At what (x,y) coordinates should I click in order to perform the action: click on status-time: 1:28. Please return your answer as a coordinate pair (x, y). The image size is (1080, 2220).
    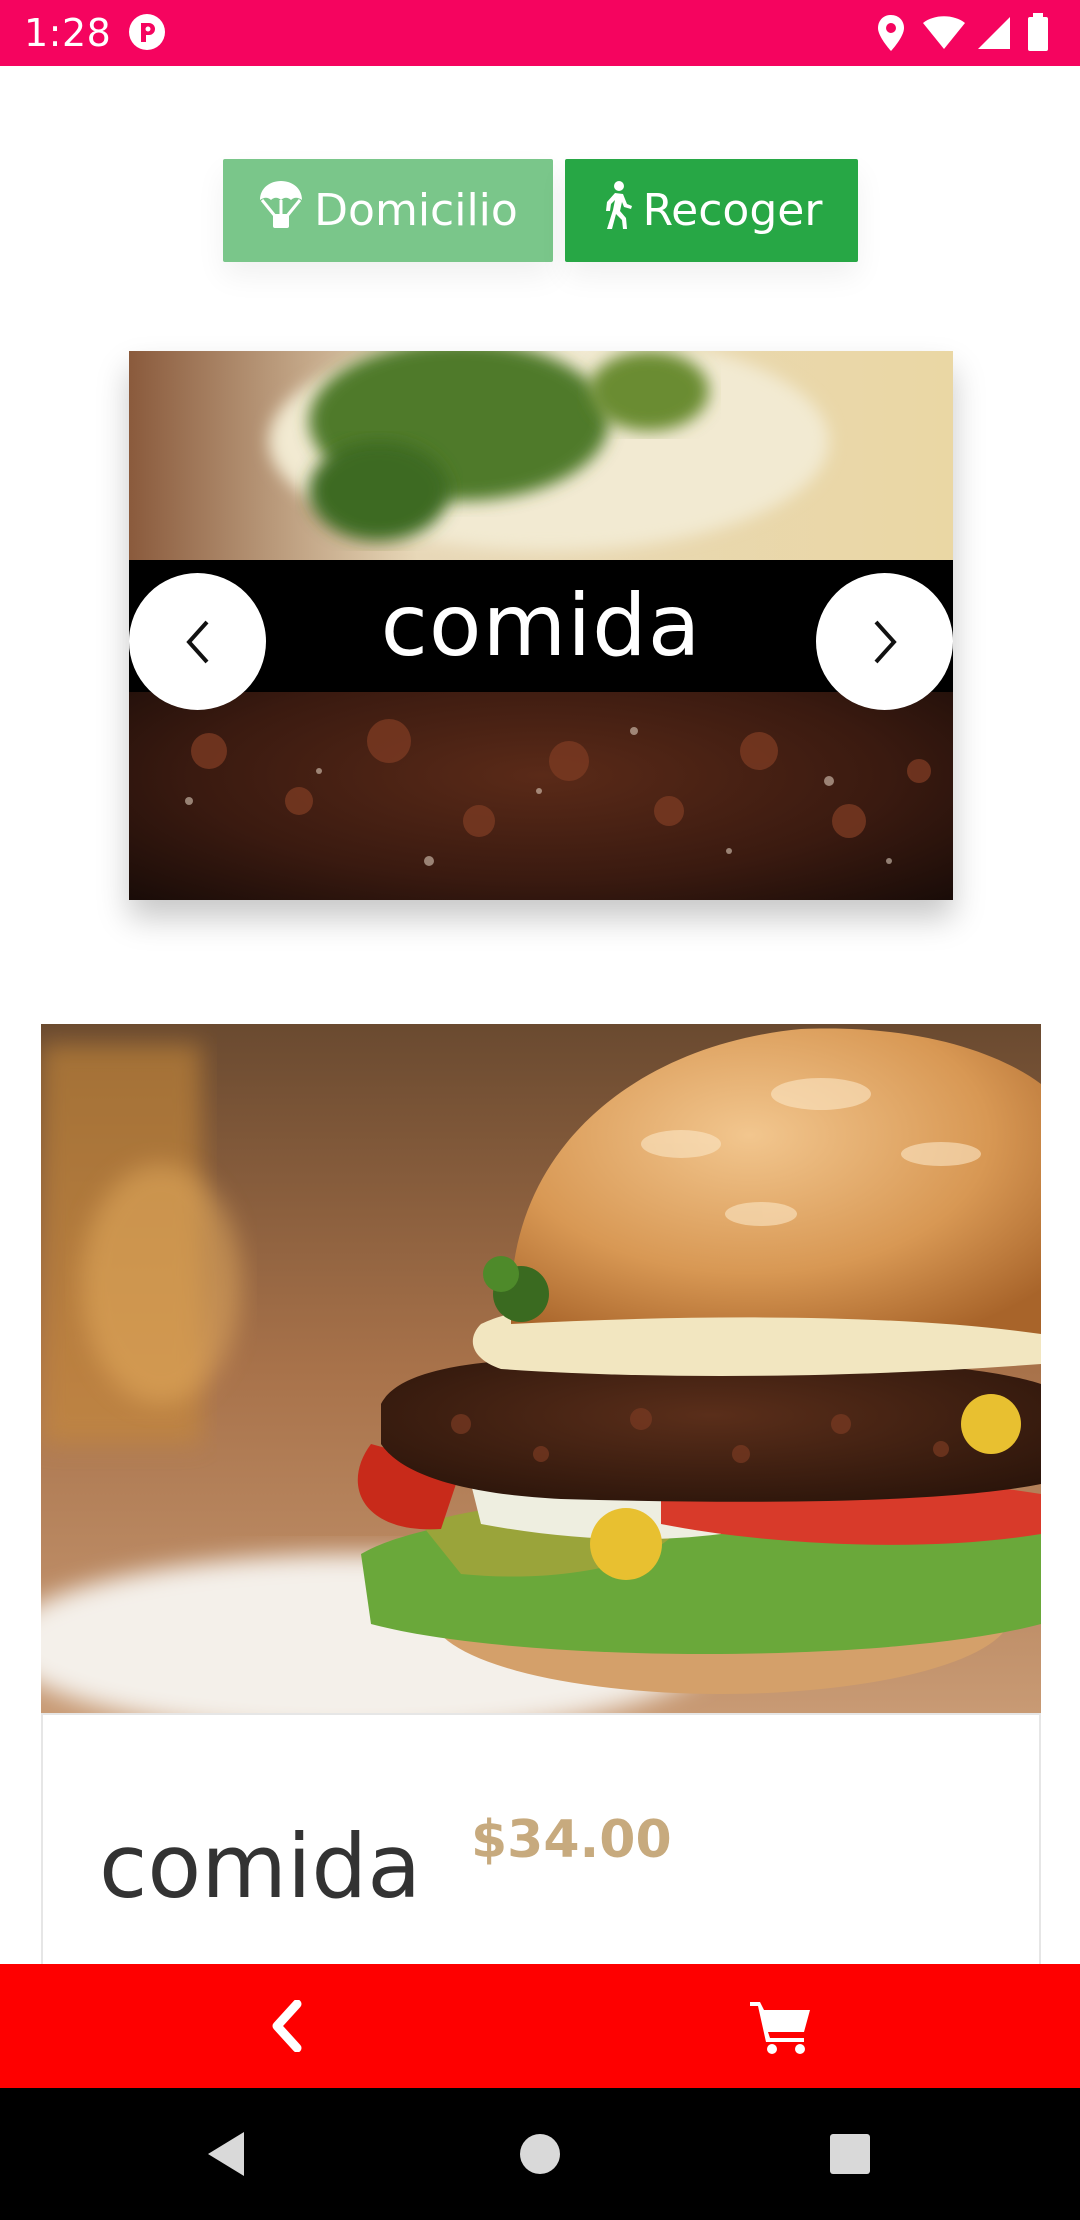
    Looking at the image, I should click on (68, 33).